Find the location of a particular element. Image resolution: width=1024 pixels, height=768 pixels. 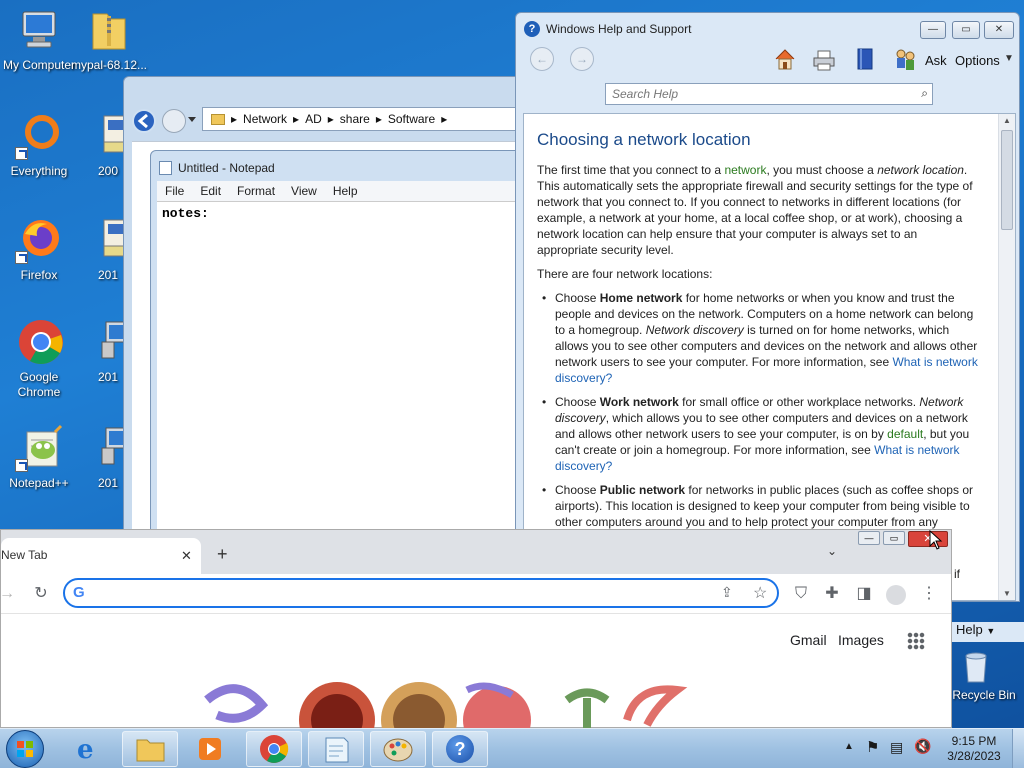

maximize-button: ▭ is located at coordinates (966, 30).